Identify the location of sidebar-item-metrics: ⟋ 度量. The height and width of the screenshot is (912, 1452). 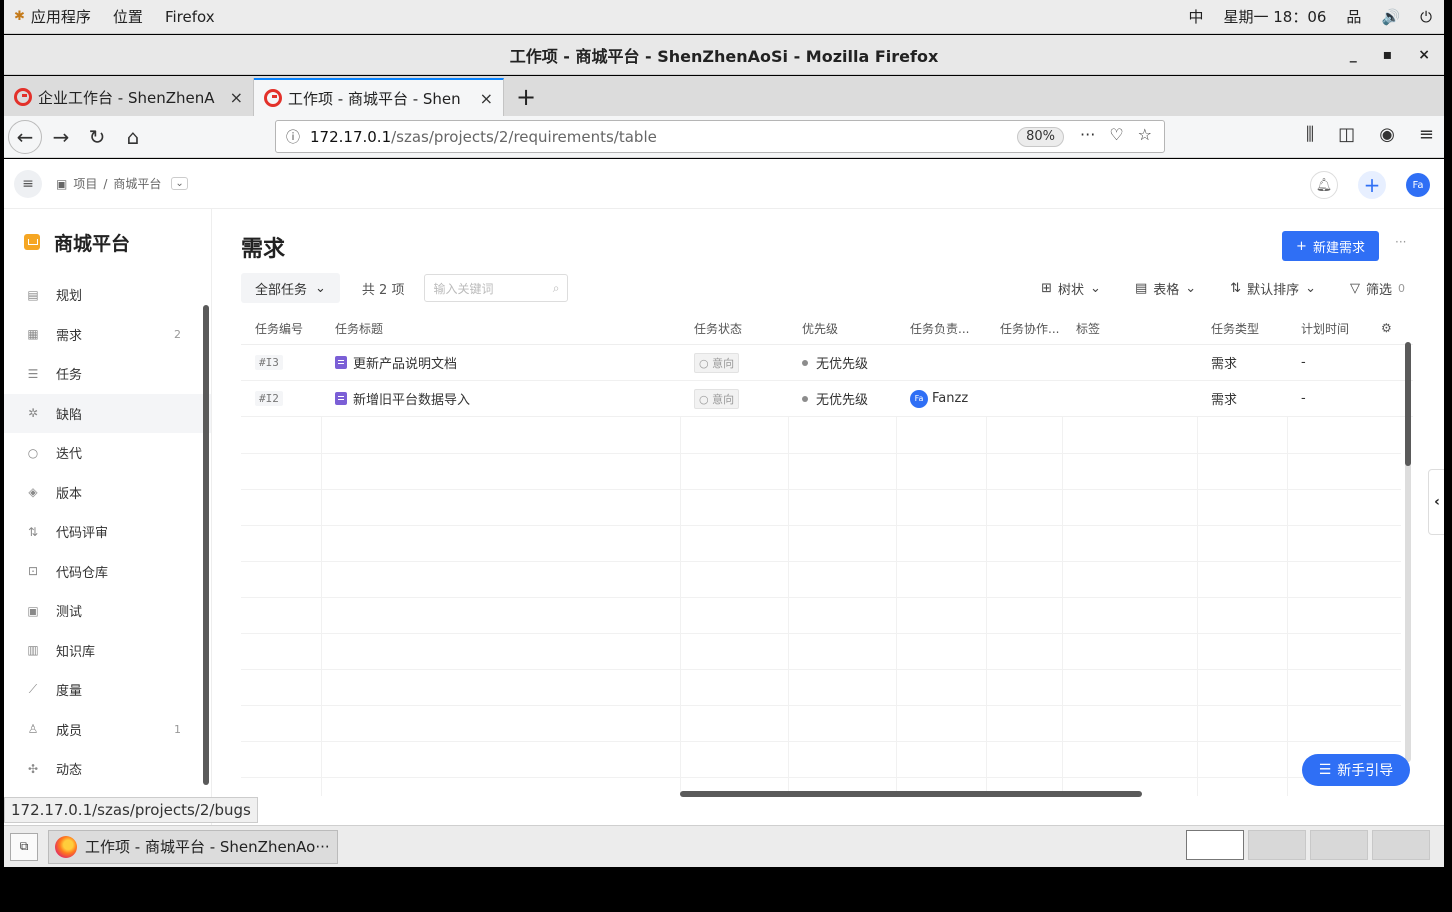
(107, 690).